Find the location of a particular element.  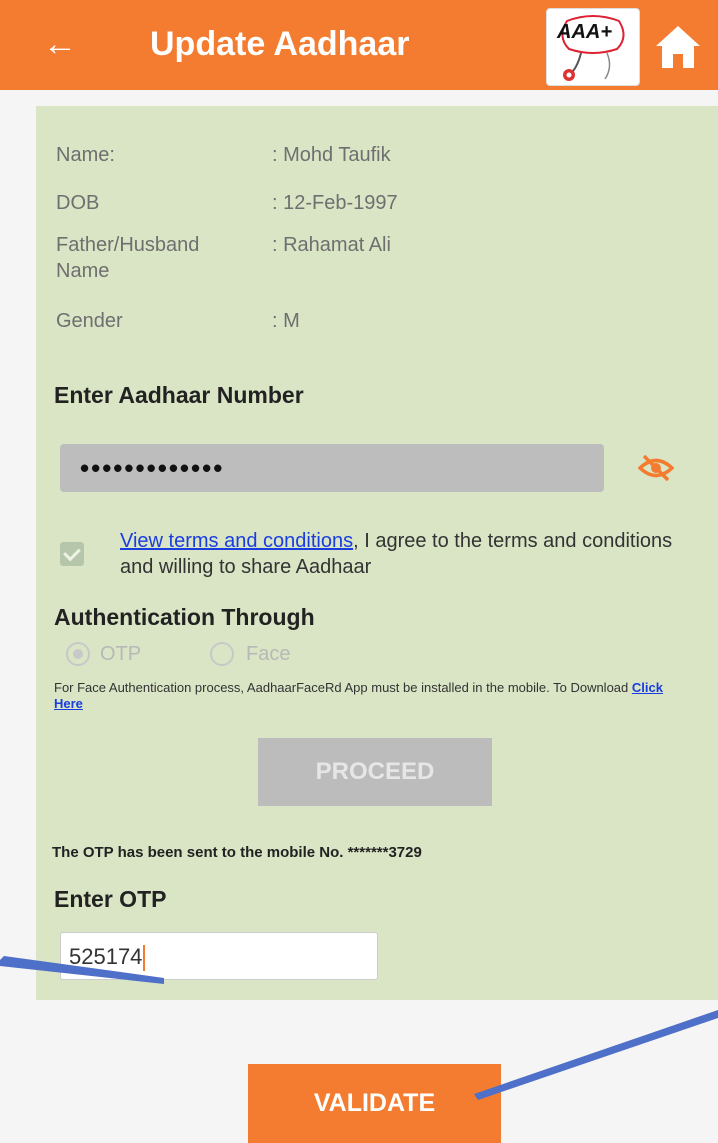

annotation-arrow-otp is located at coordinates (82, 970).